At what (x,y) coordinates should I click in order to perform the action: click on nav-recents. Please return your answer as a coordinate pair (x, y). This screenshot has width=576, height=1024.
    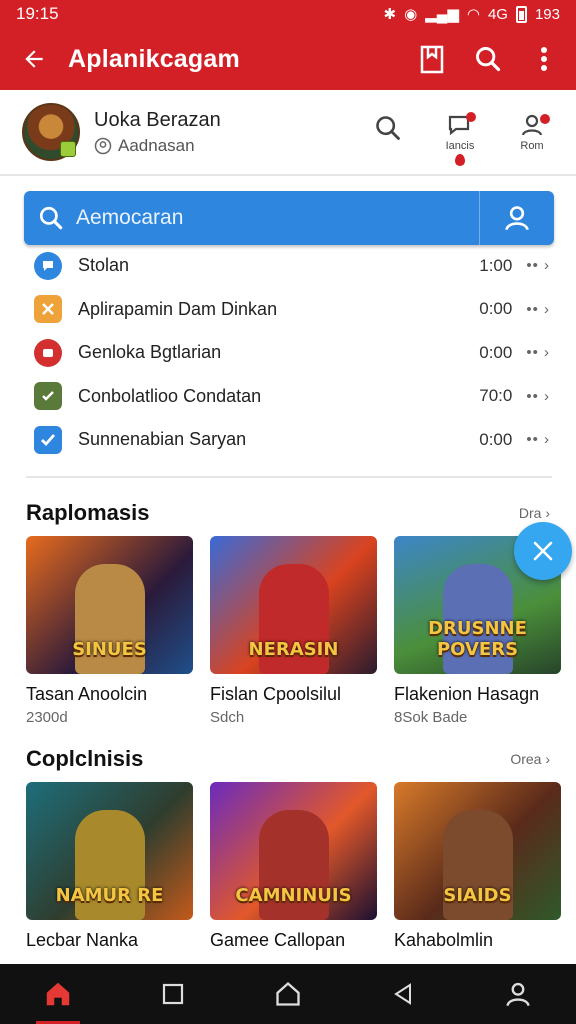
    Looking at the image, I should click on (173, 994).